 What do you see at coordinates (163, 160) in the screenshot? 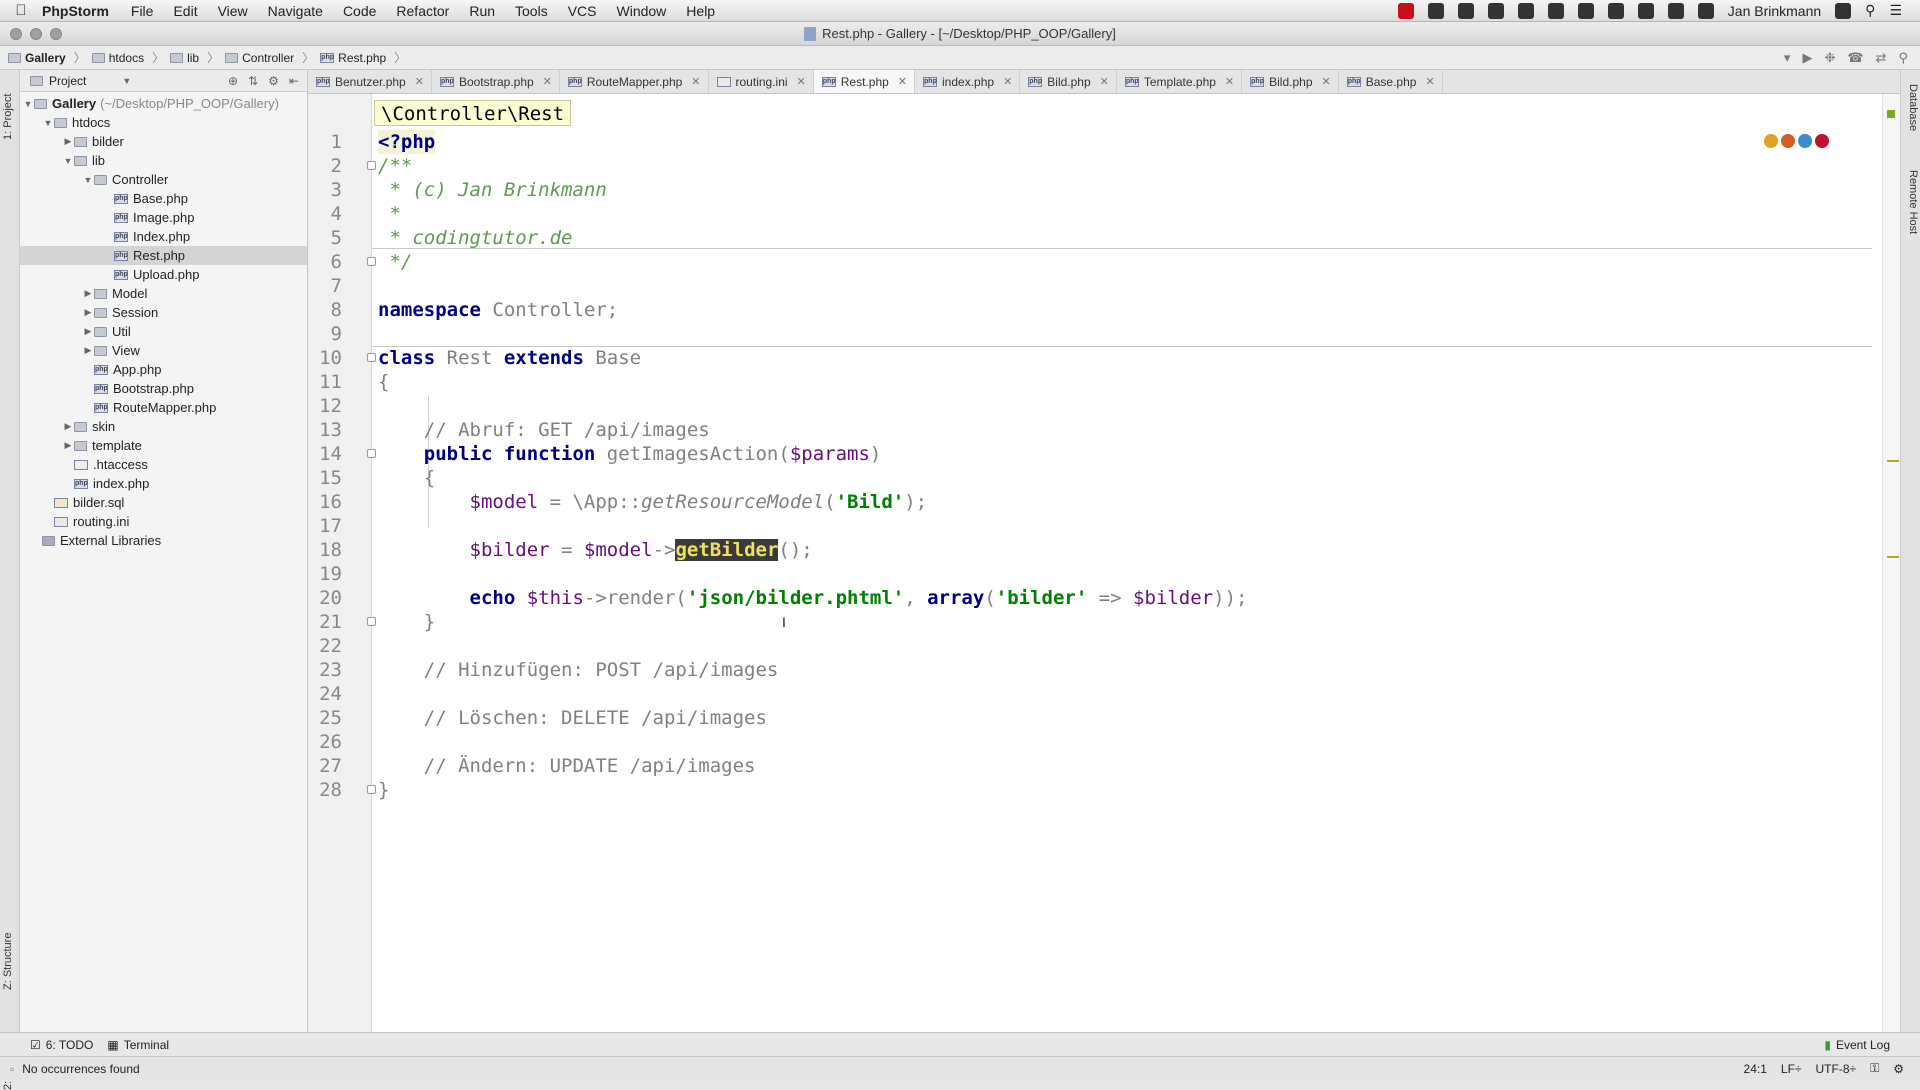
I see `tree-item-lib: ▼ lib` at bounding box center [163, 160].